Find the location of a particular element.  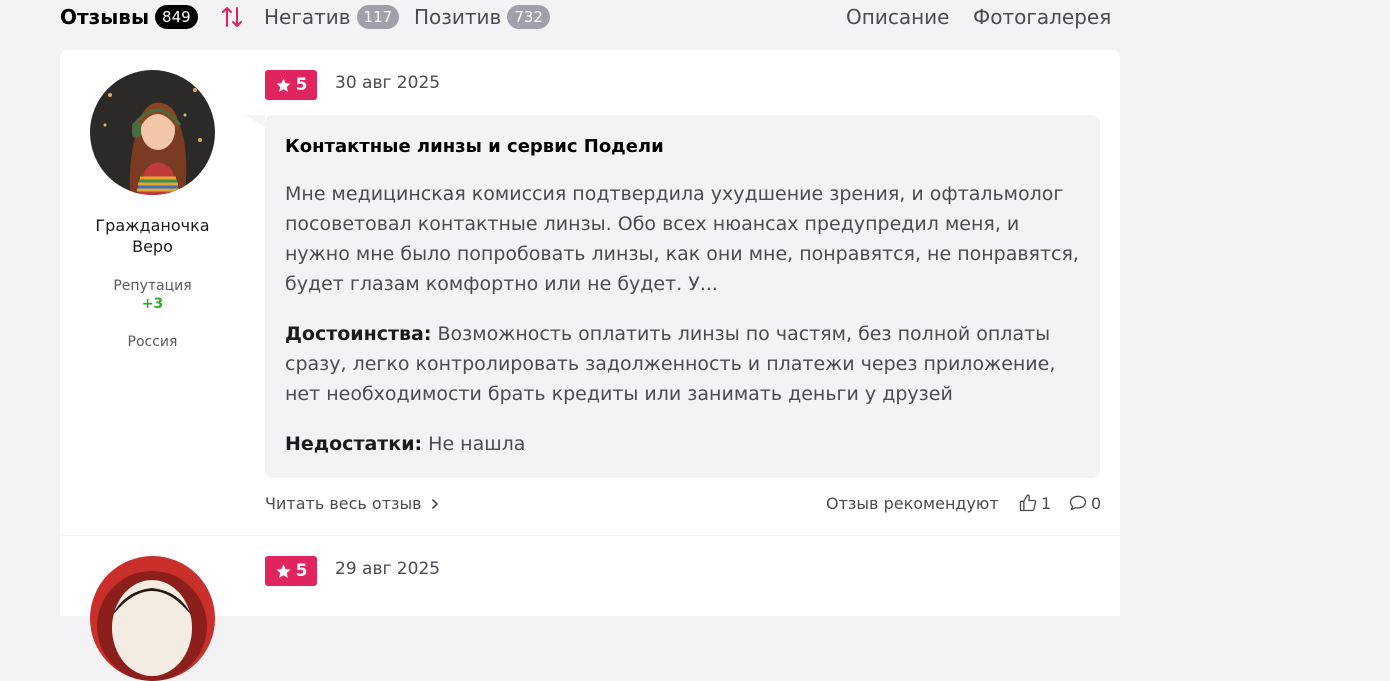

read-more-link: Читать весь отзыв is located at coordinates (352, 503).